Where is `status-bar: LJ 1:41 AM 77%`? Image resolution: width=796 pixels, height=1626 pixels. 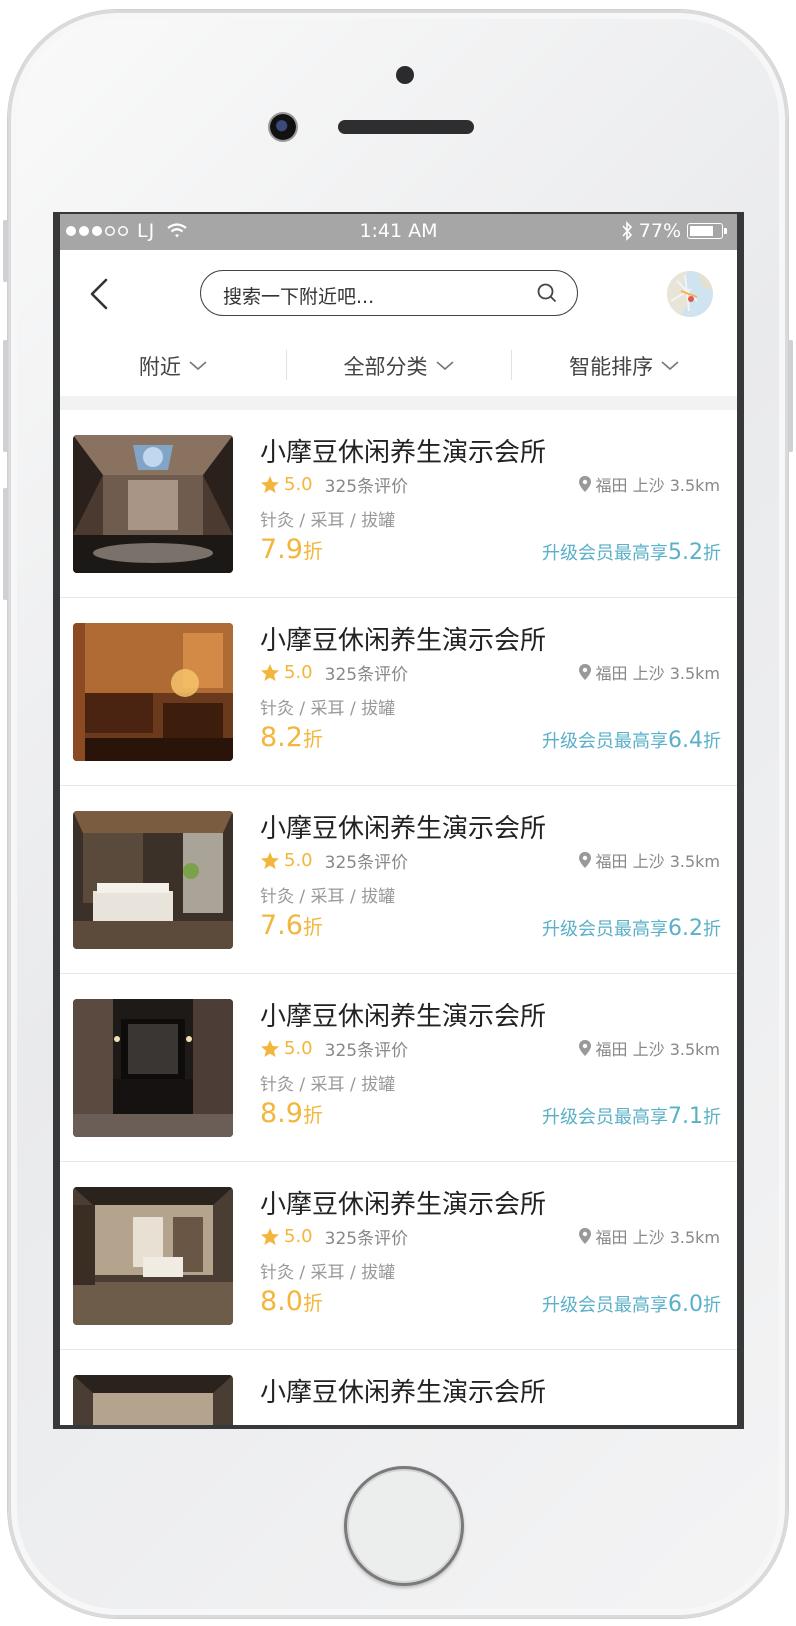 status-bar: LJ 1:41 AM 77% is located at coordinates (398, 232).